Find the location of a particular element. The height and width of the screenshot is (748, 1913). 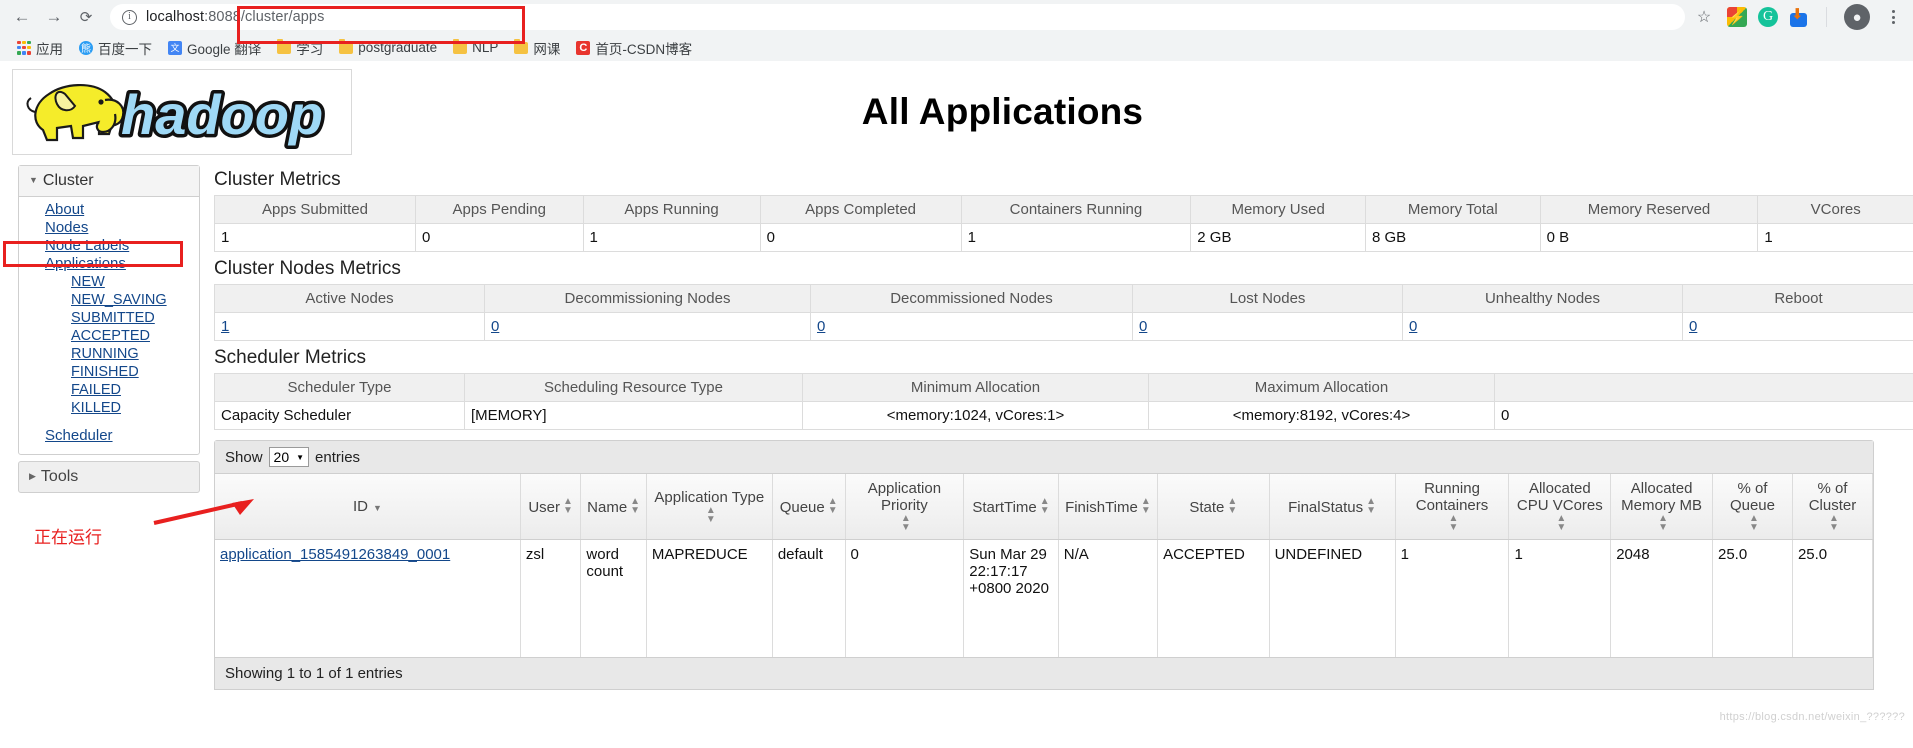

application-id-link: application_1585491263849_0001 is located at coordinates (335, 554).